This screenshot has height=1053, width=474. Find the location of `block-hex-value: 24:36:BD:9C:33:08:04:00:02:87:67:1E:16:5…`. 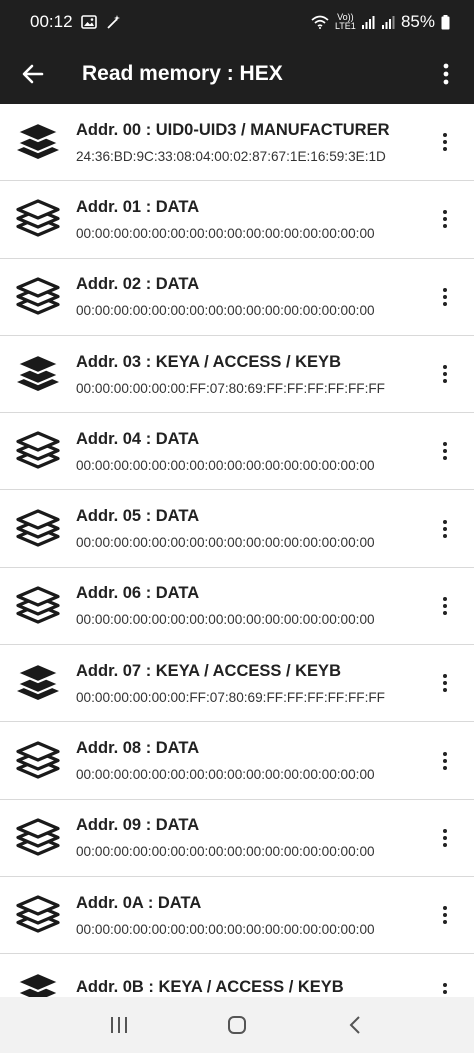

block-hex-value: 24:36:BD:9C:33:08:04:00:02:87:67:1E:16:5… is located at coordinates (231, 156).